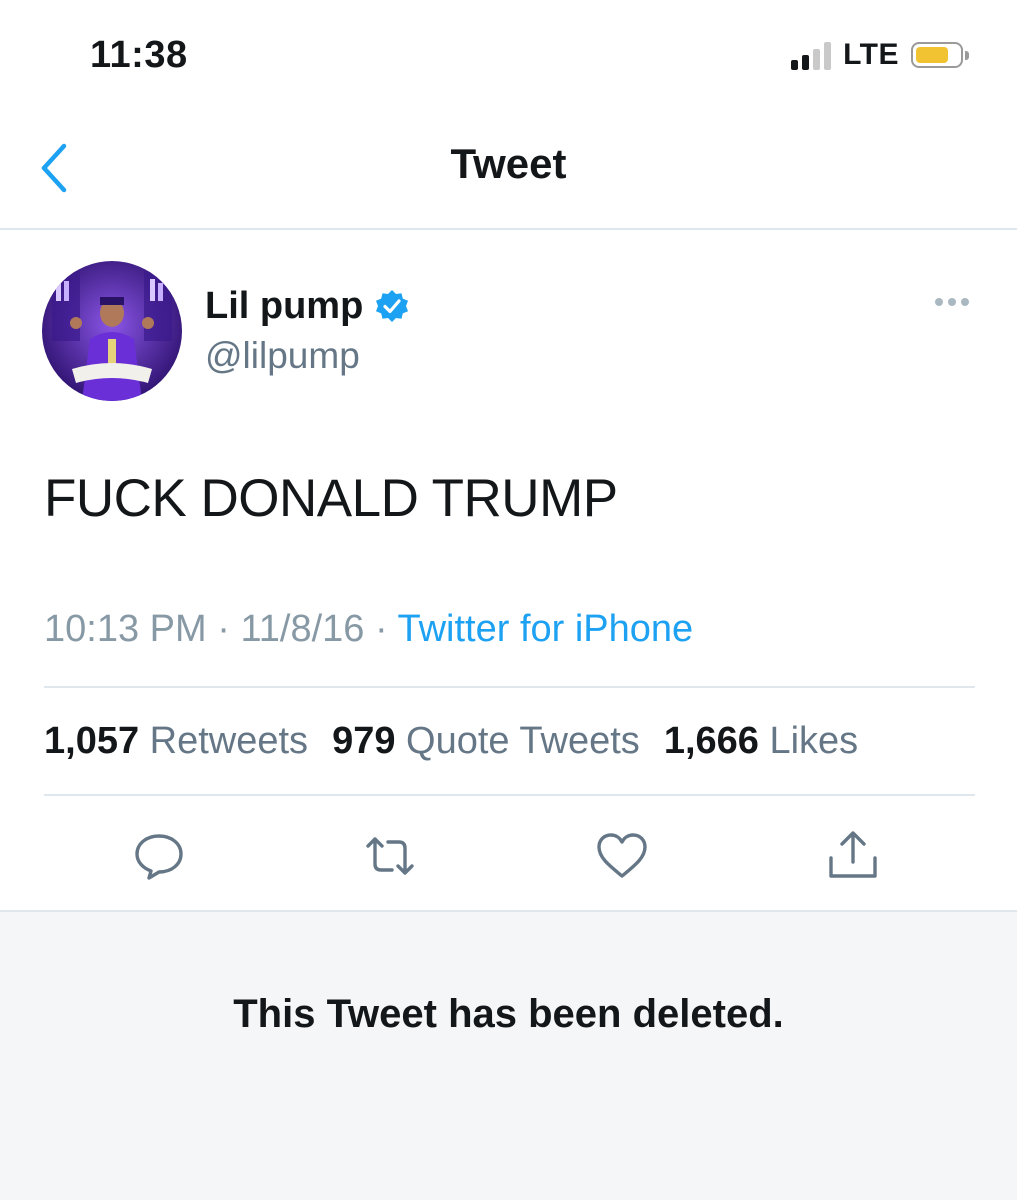 The image size is (1017, 1200). I want to click on quote-tweets-label: Quote Tweets, so click(523, 741).